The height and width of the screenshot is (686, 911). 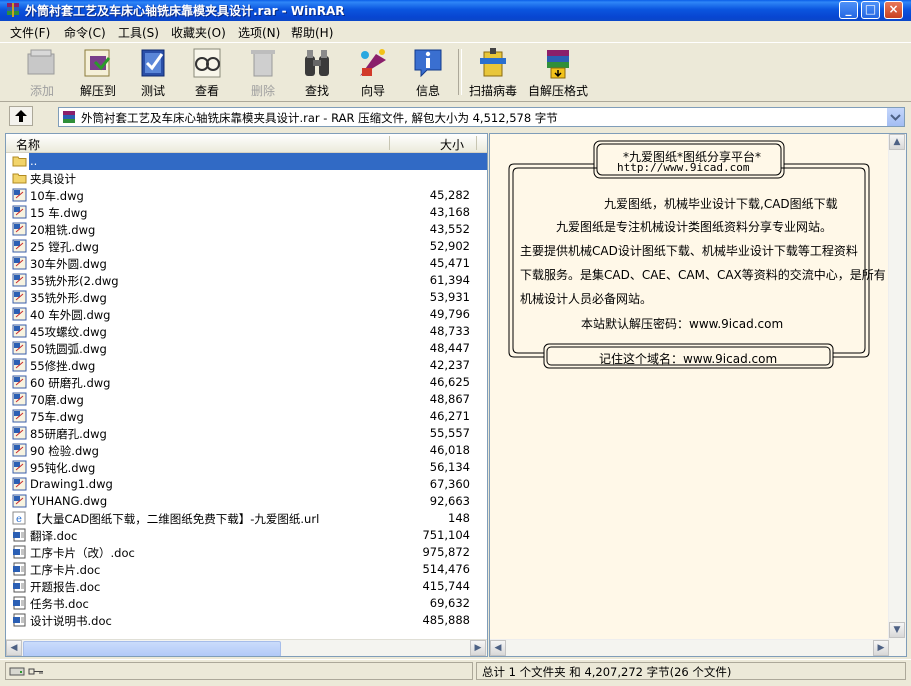 I want to click on list-item: 85研磨孔.dwg 55,557, so click(x=246, y=433).